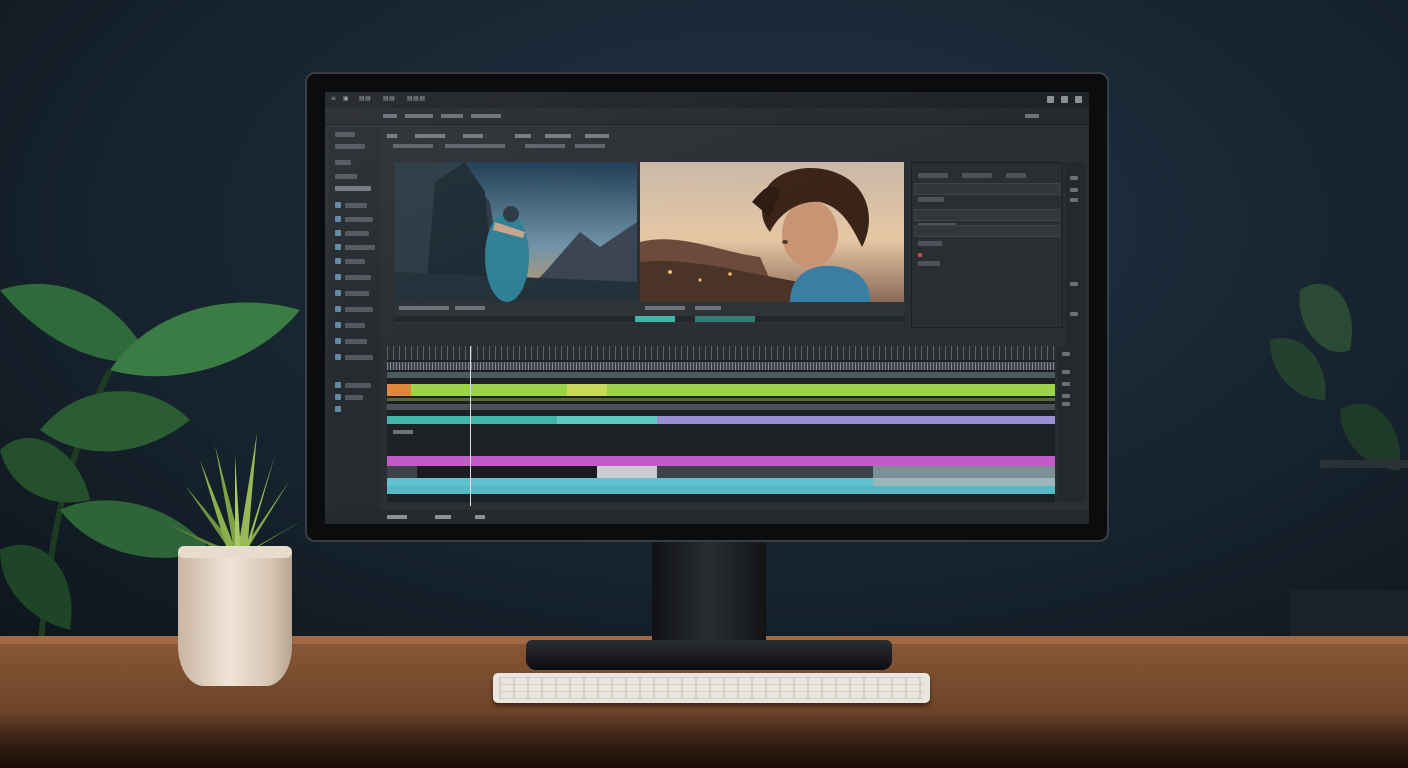  Describe the element at coordinates (1078, 99) in the screenshot. I see `close-icon` at that location.